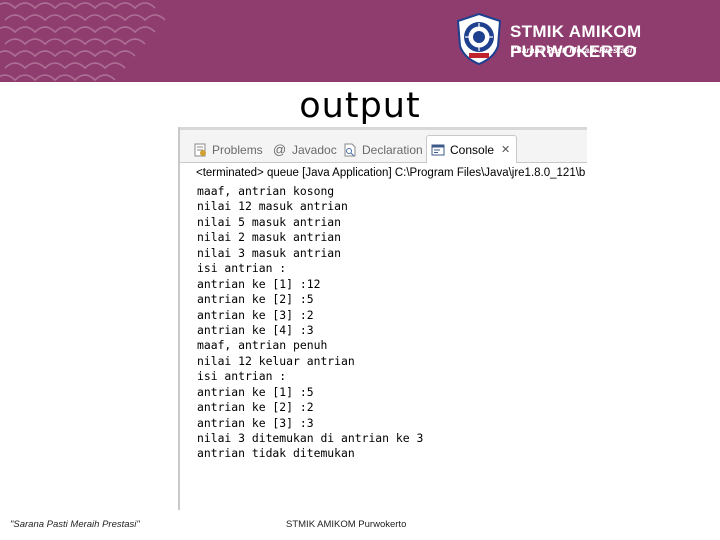 The height and width of the screenshot is (540, 720). What do you see at coordinates (255, 314) in the screenshot?
I see `console-output-line: antrian ke [3] :2` at bounding box center [255, 314].